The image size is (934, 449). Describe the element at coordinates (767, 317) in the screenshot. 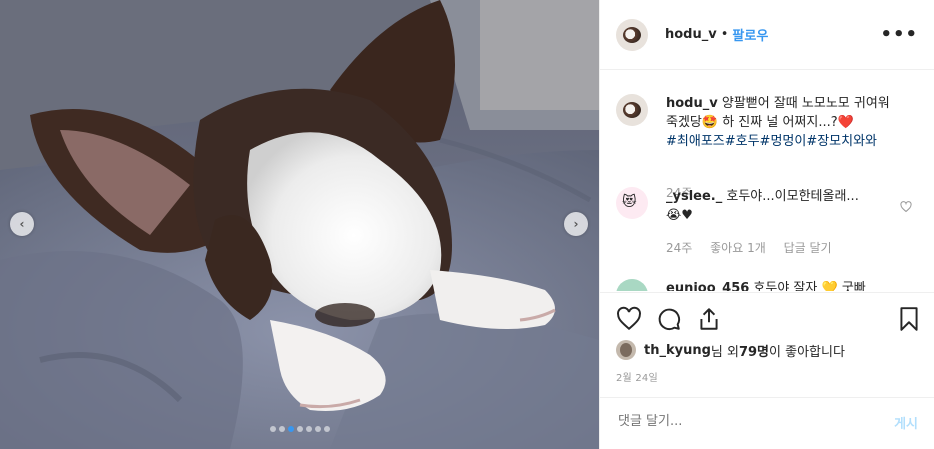

I see `action-bar` at that location.